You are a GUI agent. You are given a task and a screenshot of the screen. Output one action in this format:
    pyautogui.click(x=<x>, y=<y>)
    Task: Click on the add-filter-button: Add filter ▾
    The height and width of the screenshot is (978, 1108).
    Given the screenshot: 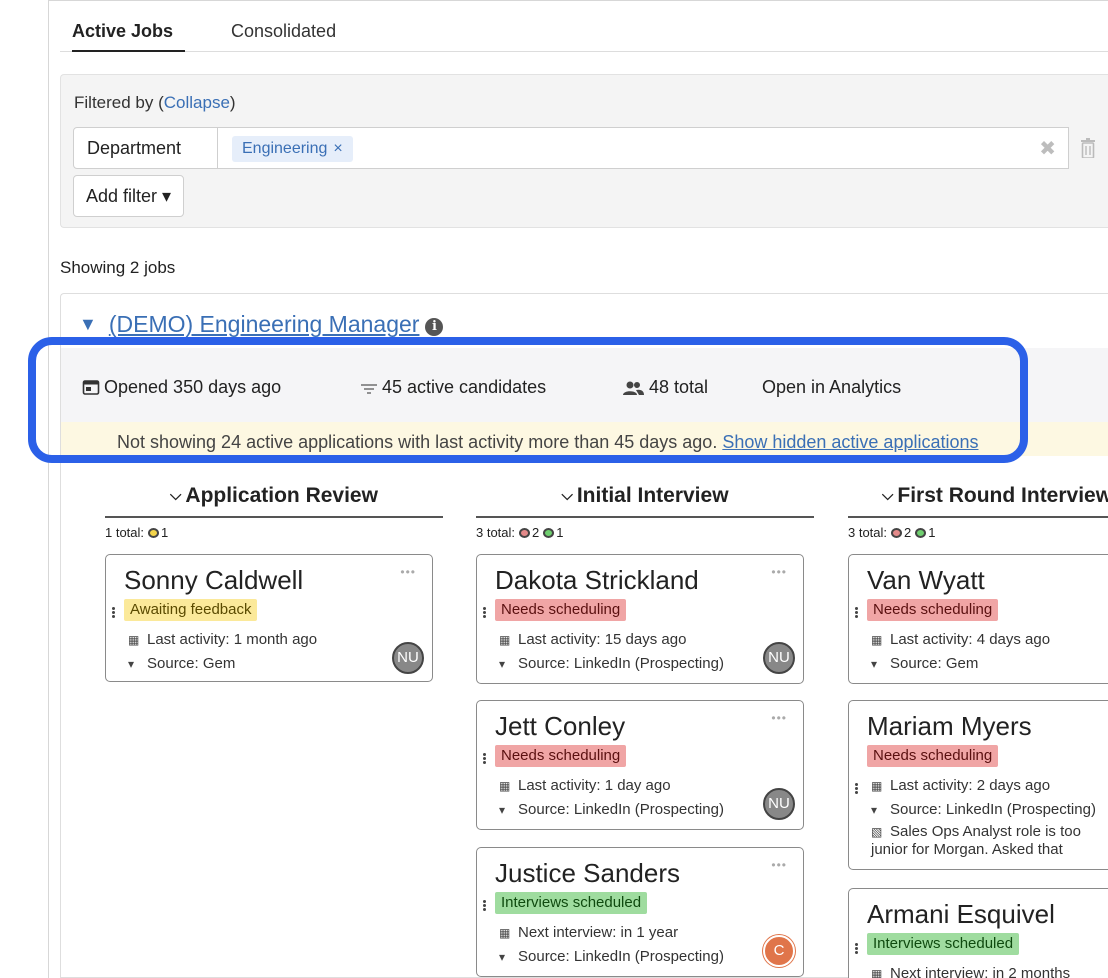 What is the action you would take?
    pyautogui.click(x=129, y=196)
    